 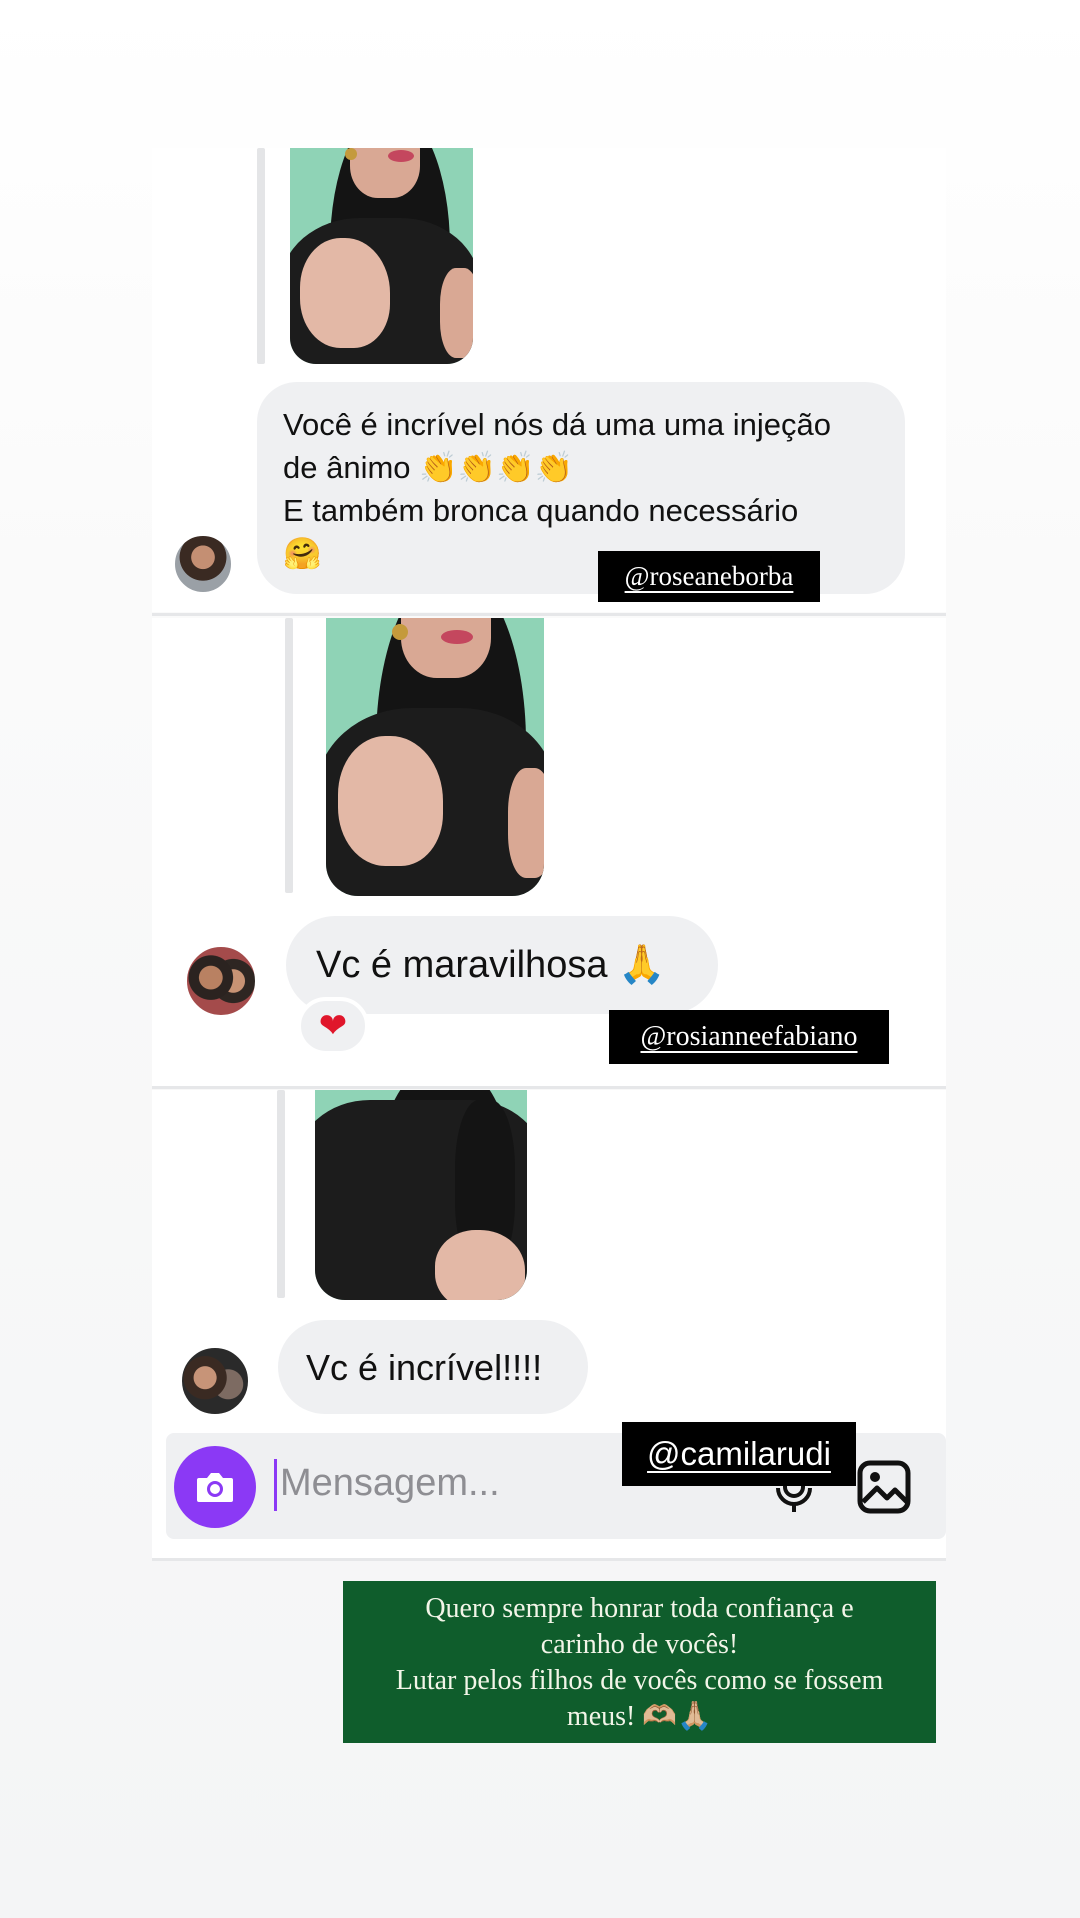 What do you see at coordinates (749, 1037) in the screenshot?
I see `mention-tag: @rosianneefabiano` at bounding box center [749, 1037].